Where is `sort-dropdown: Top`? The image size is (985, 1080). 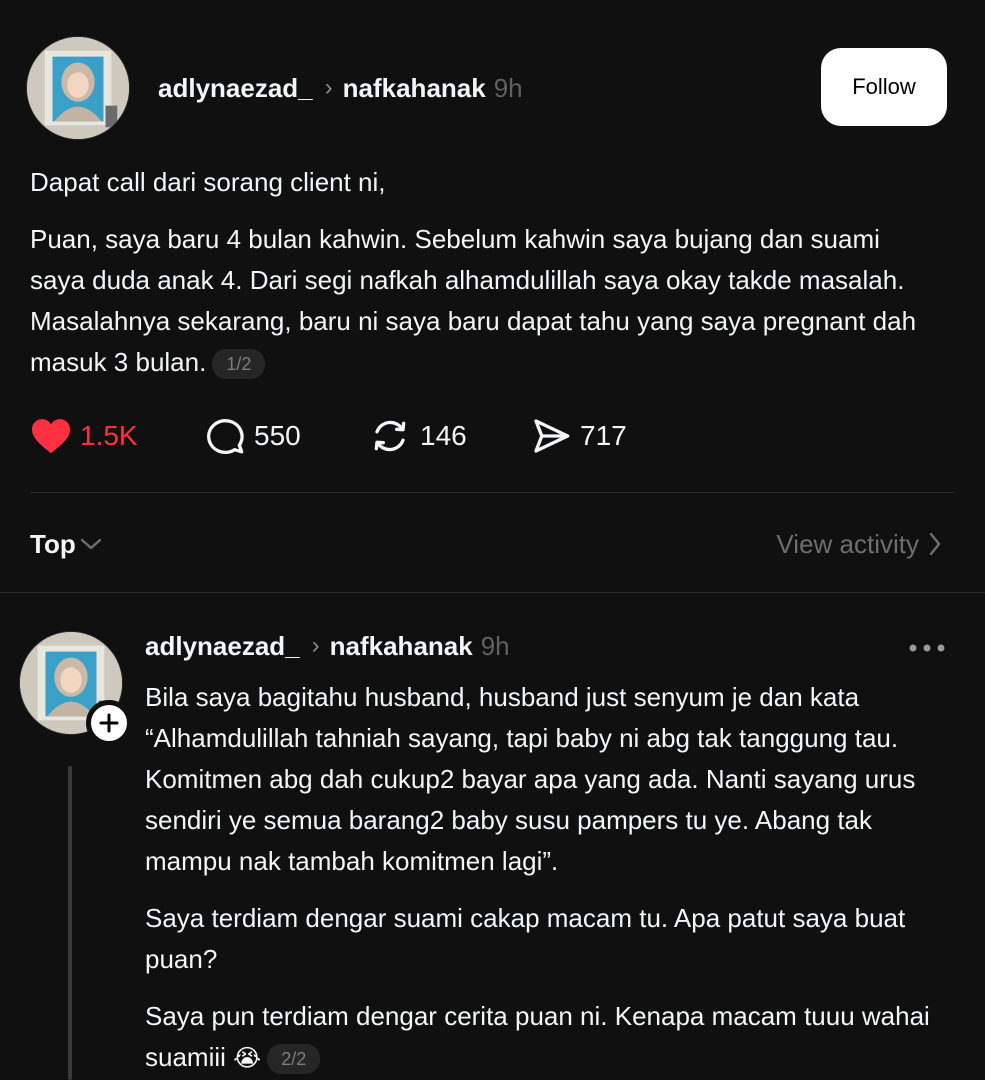 sort-dropdown: Top is located at coordinates (68, 544).